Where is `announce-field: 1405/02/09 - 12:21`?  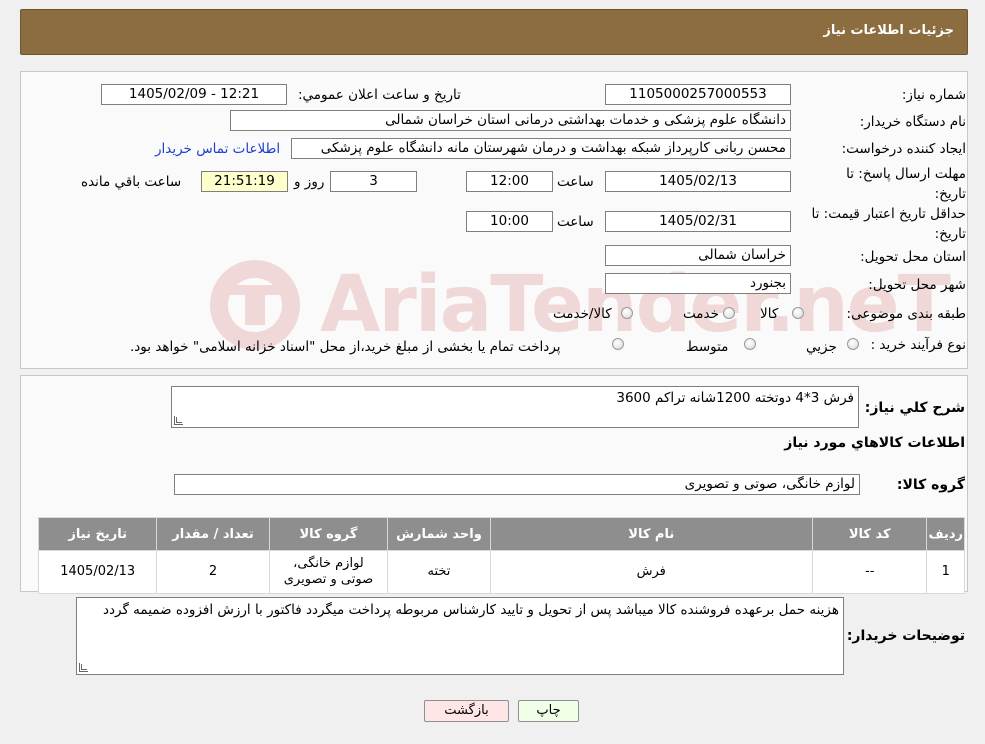
announce-field: 1405/02/09 - 12:21 is located at coordinates (194, 94).